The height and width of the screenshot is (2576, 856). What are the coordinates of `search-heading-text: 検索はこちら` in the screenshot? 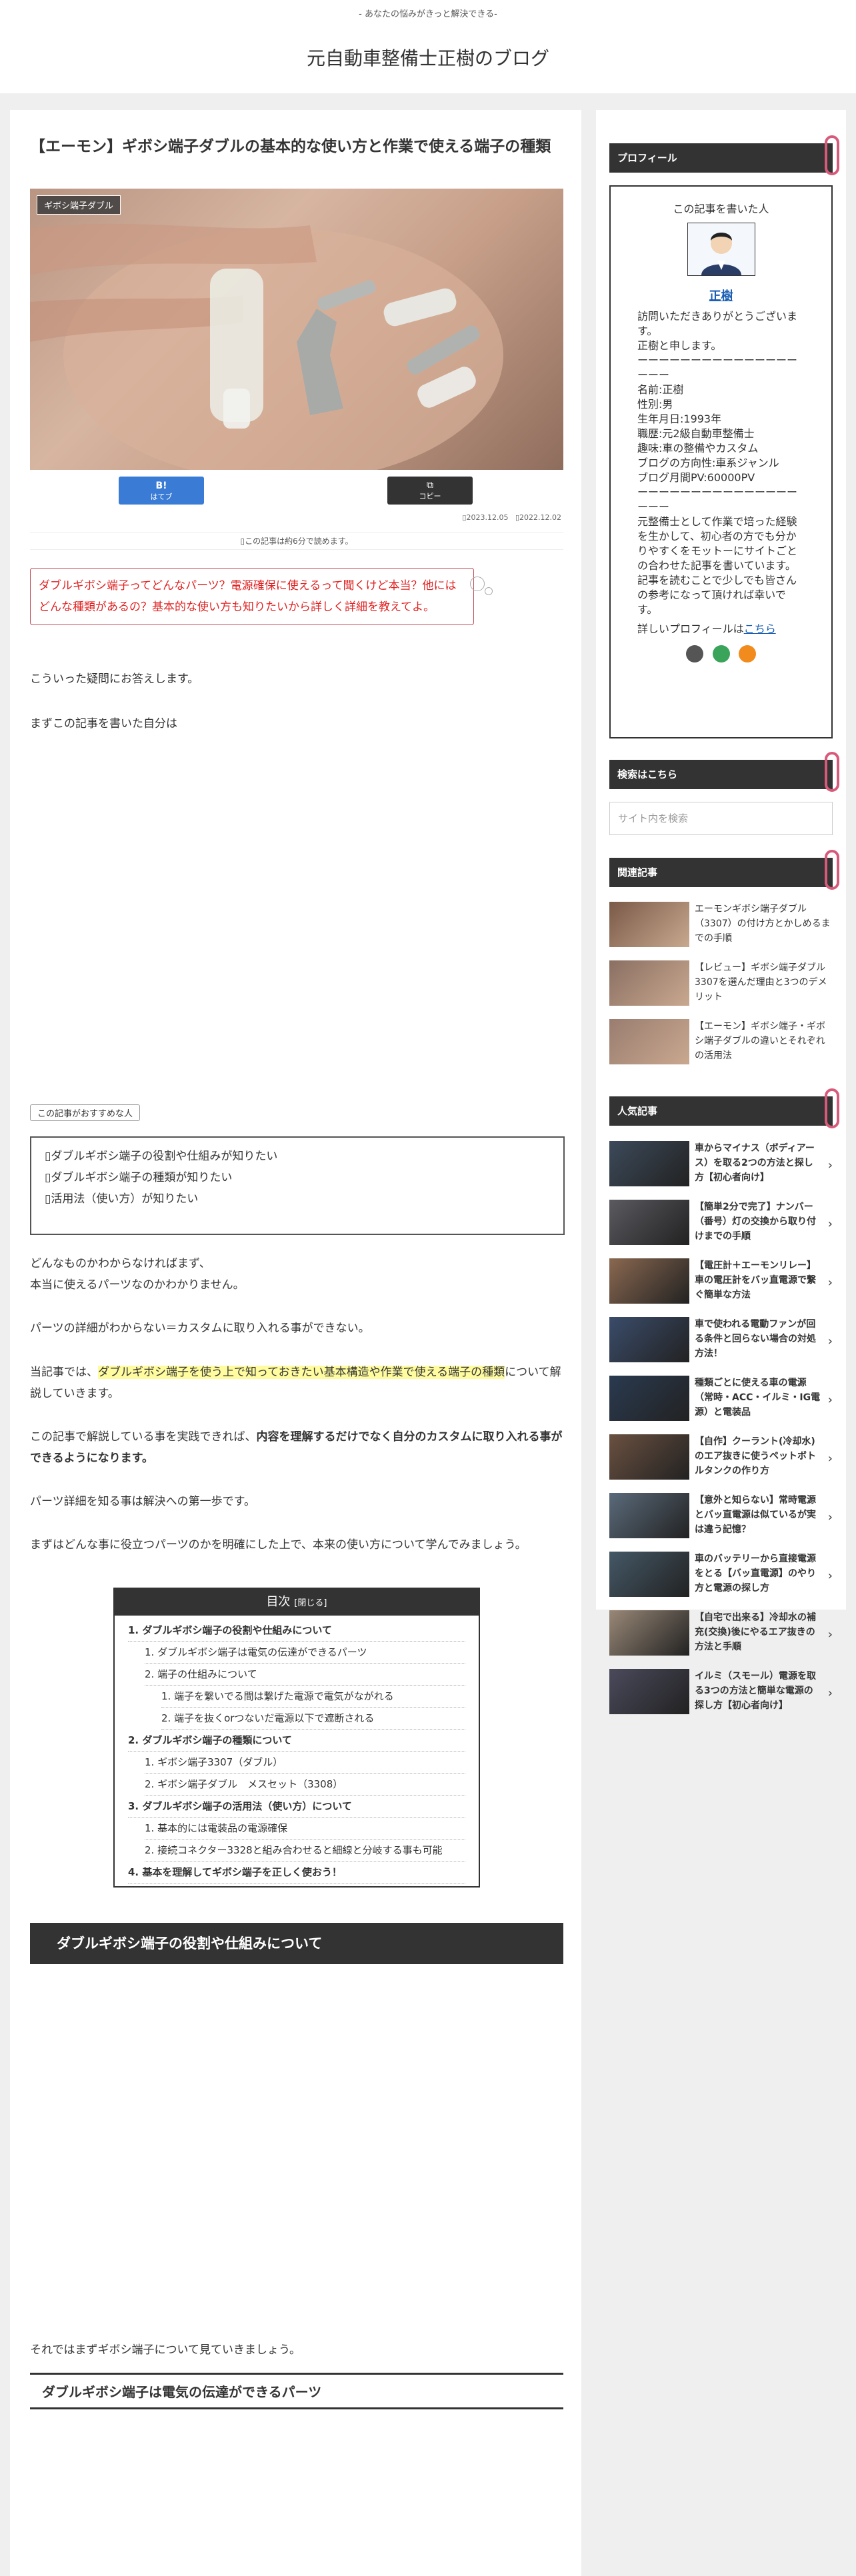 It's located at (647, 774).